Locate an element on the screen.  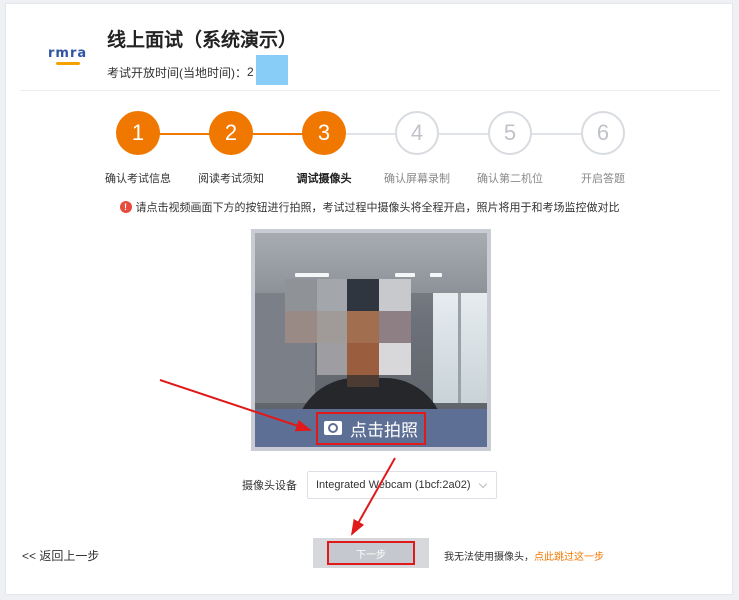
step-2-circle: 2 is located at coordinates (231, 133).